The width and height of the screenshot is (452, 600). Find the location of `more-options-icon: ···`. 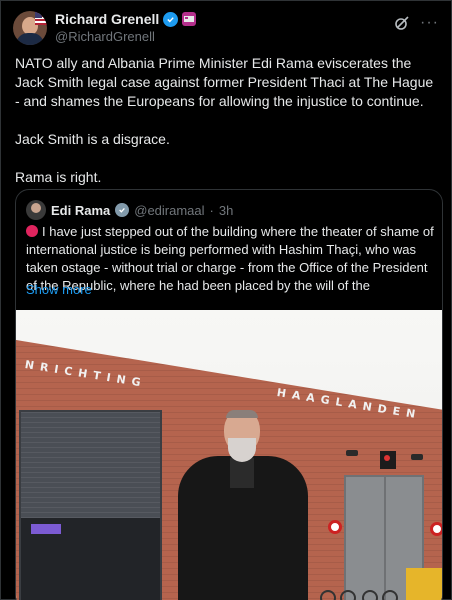

more-options-icon: ··· is located at coordinates (429, 23).